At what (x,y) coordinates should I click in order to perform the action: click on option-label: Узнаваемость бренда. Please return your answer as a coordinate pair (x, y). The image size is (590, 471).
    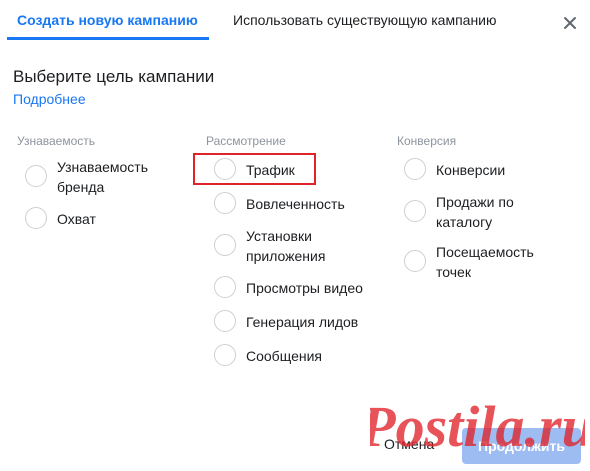
    Looking at the image, I should click on (103, 177).